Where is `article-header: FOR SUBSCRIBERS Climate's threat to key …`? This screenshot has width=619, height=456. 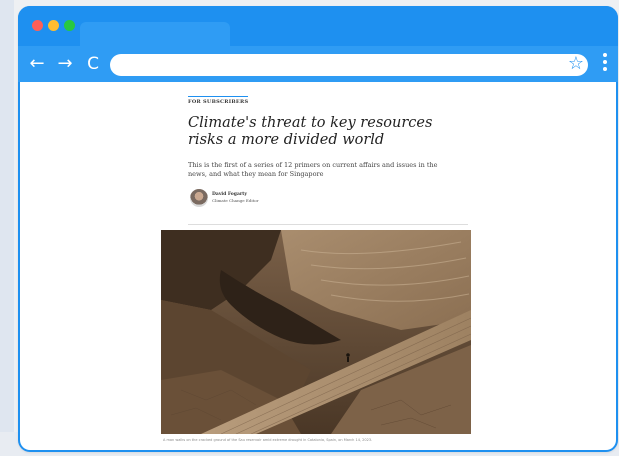
article-header: FOR SUBSCRIBERS Climate's threat to key … is located at coordinates (323, 149).